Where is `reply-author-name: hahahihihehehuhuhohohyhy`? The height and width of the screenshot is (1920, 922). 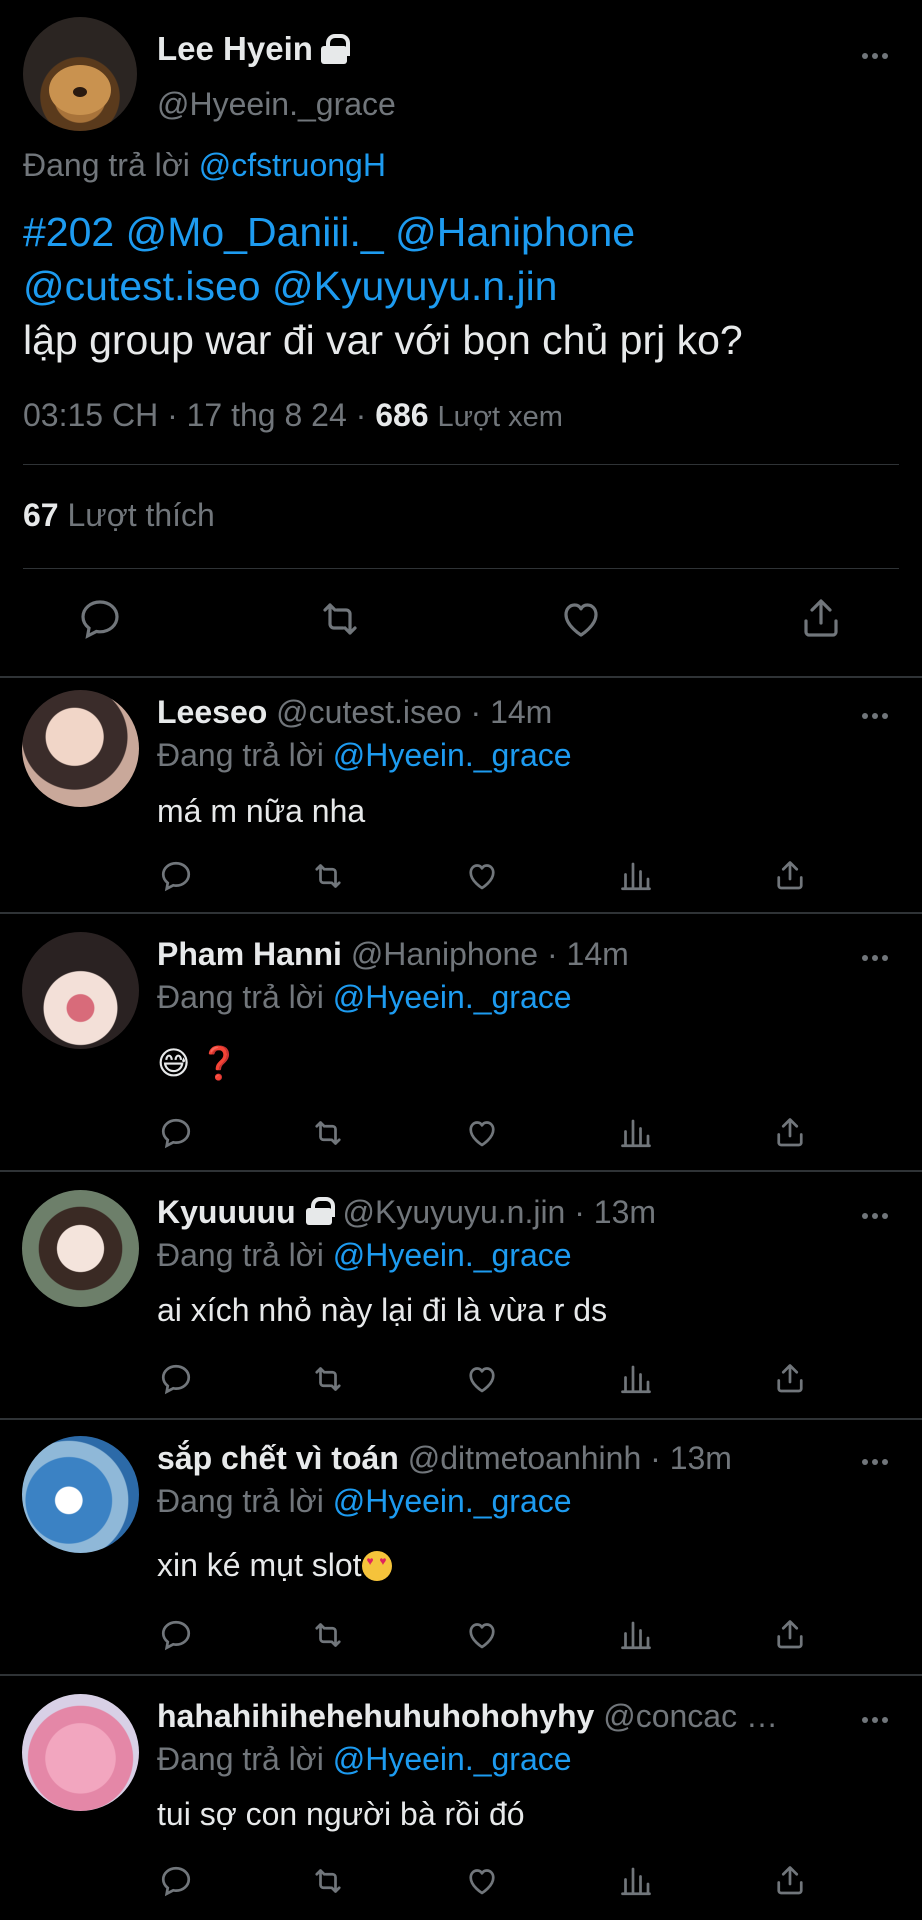
reply-author-name: hahahihihehehuhuhohohyhy is located at coordinates (375, 1716).